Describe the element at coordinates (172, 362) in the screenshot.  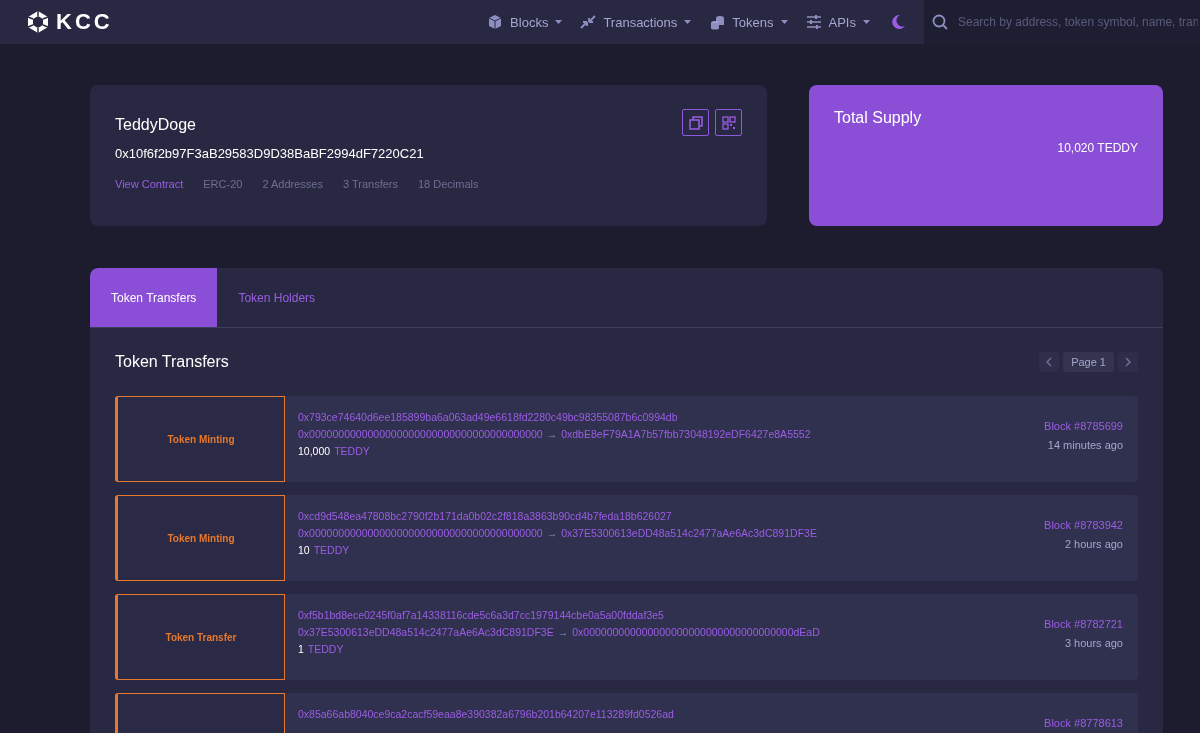
I see `section-title: Token Transfers` at that location.